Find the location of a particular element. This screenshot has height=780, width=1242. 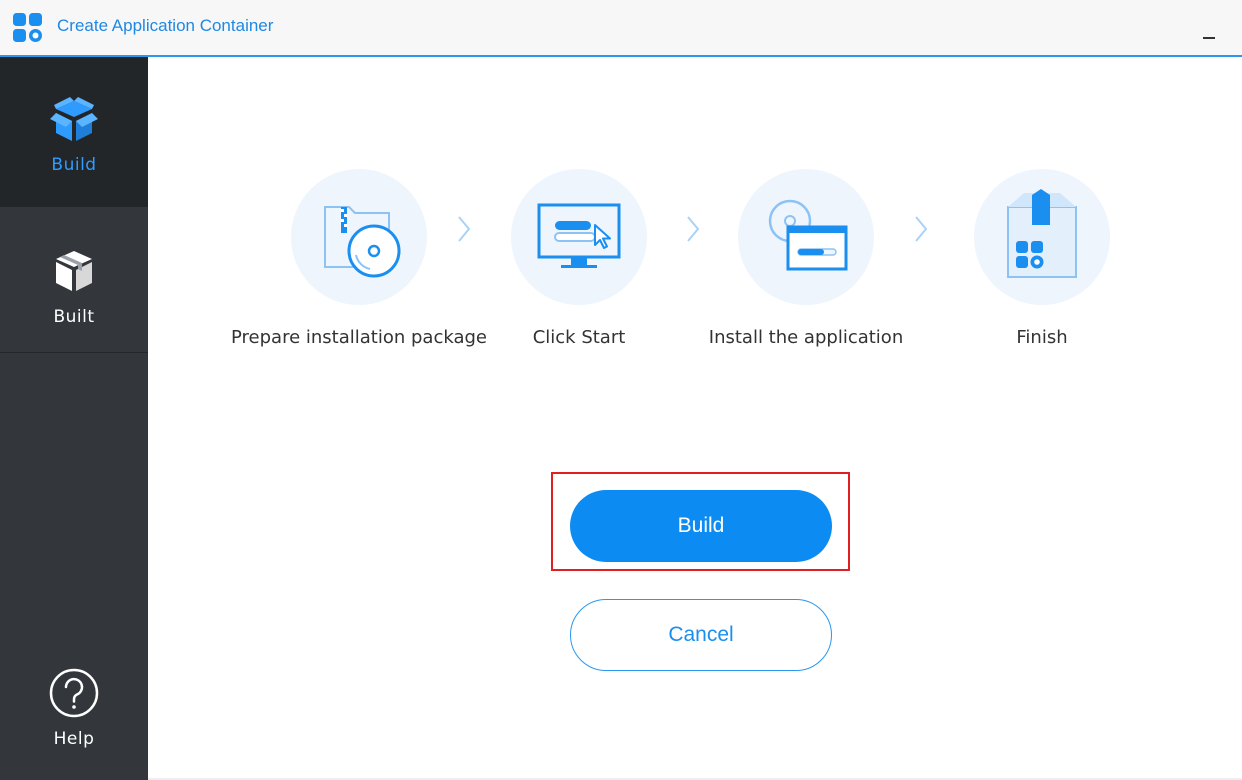

sidebar-item-built: Built is located at coordinates (74, 280).